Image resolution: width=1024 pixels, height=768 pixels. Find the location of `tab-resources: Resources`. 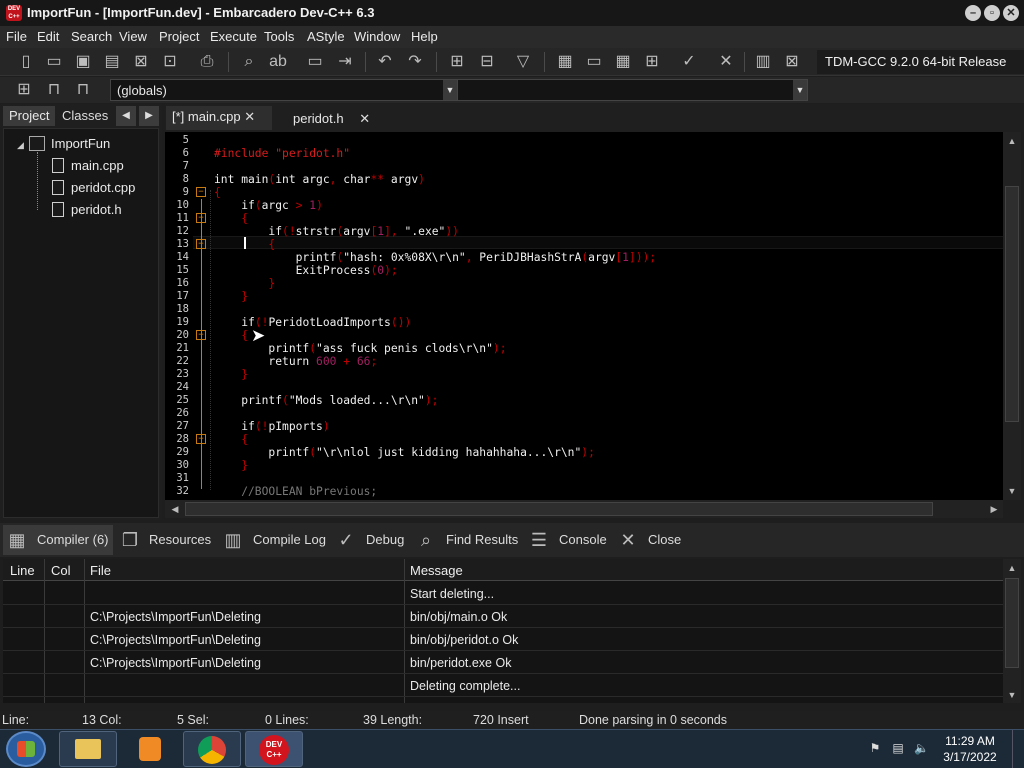

tab-resources: Resources is located at coordinates (180, 540).